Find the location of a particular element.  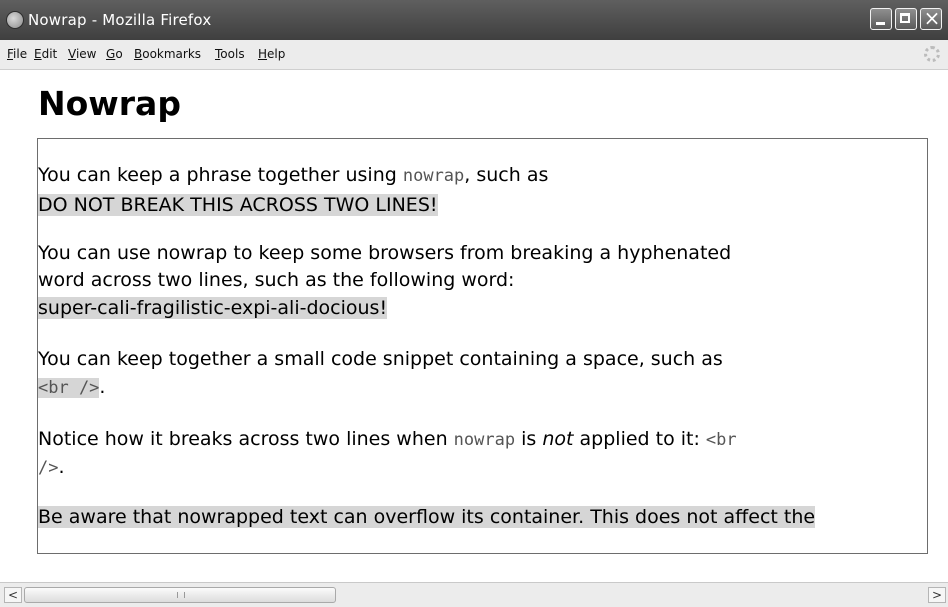

window-title: Nowrap - Mozilla Firefox is located at coordinates (120, 20).